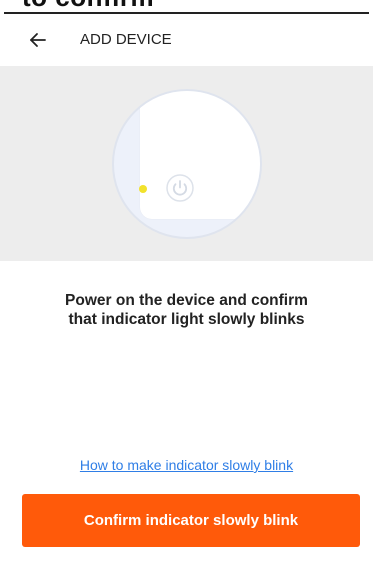  Describe the element at coordinates (191, 520) in the screenshot. I see `confirm-button: Confirm indicator slowly blink` at that location.